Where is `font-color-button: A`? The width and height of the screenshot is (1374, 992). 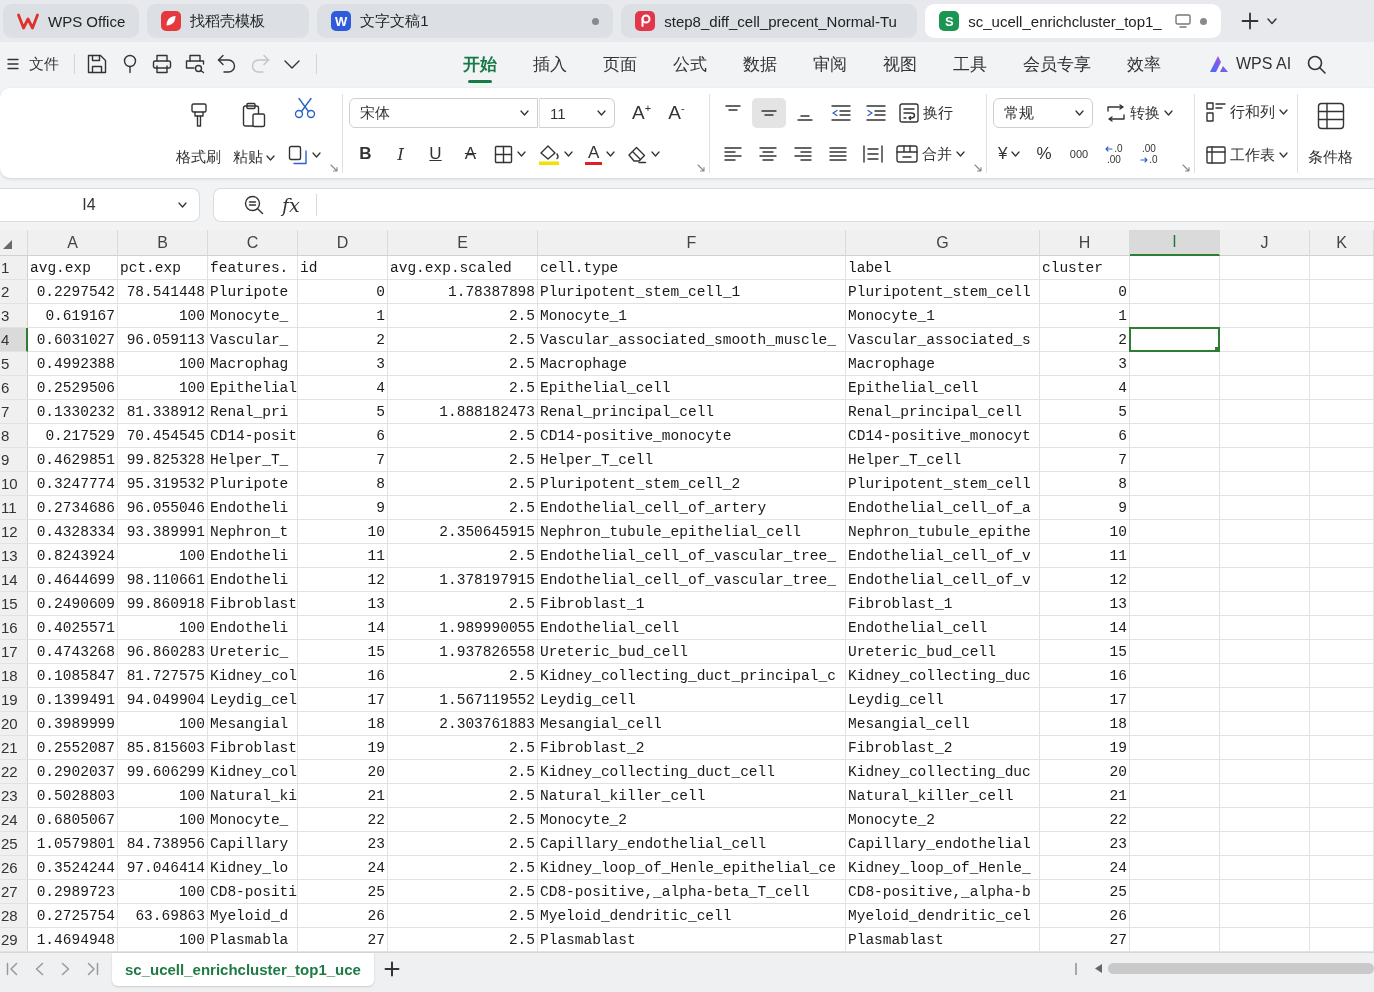
font-color-button: A is located at coordinates (600, 154).